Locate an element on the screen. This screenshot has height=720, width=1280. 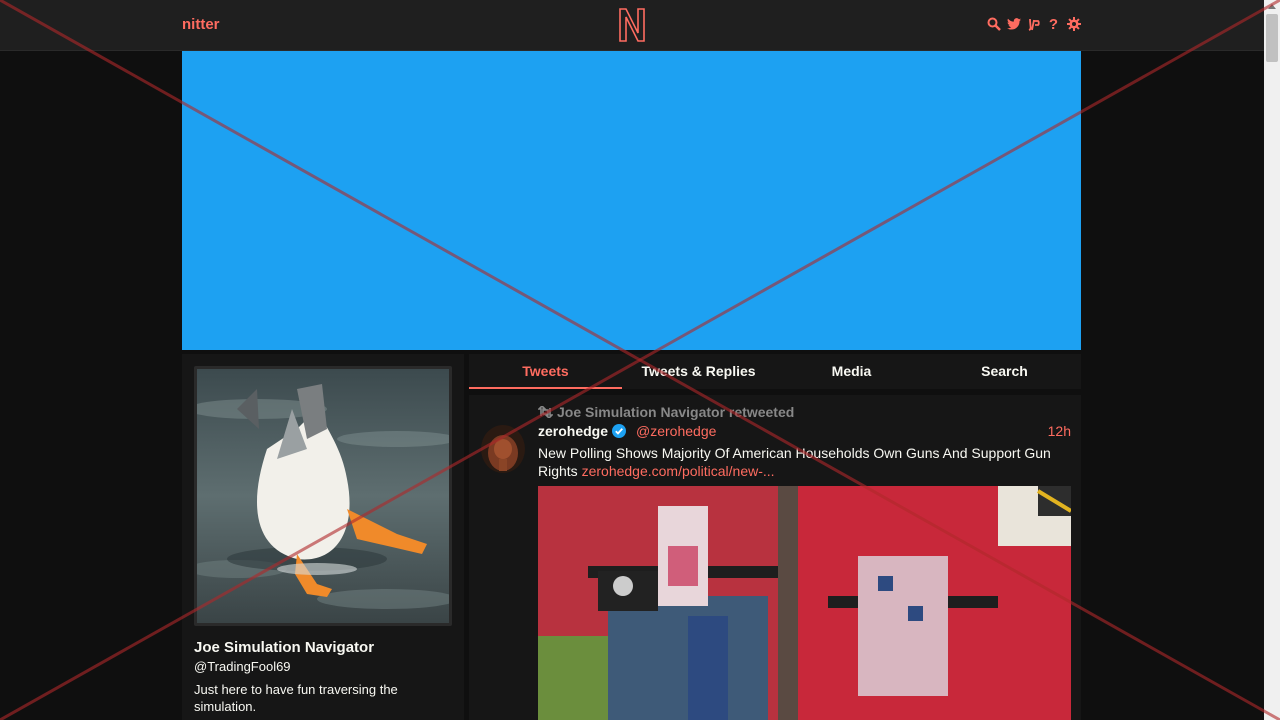
tab-search: Search is located at coordinates (1004, 371).